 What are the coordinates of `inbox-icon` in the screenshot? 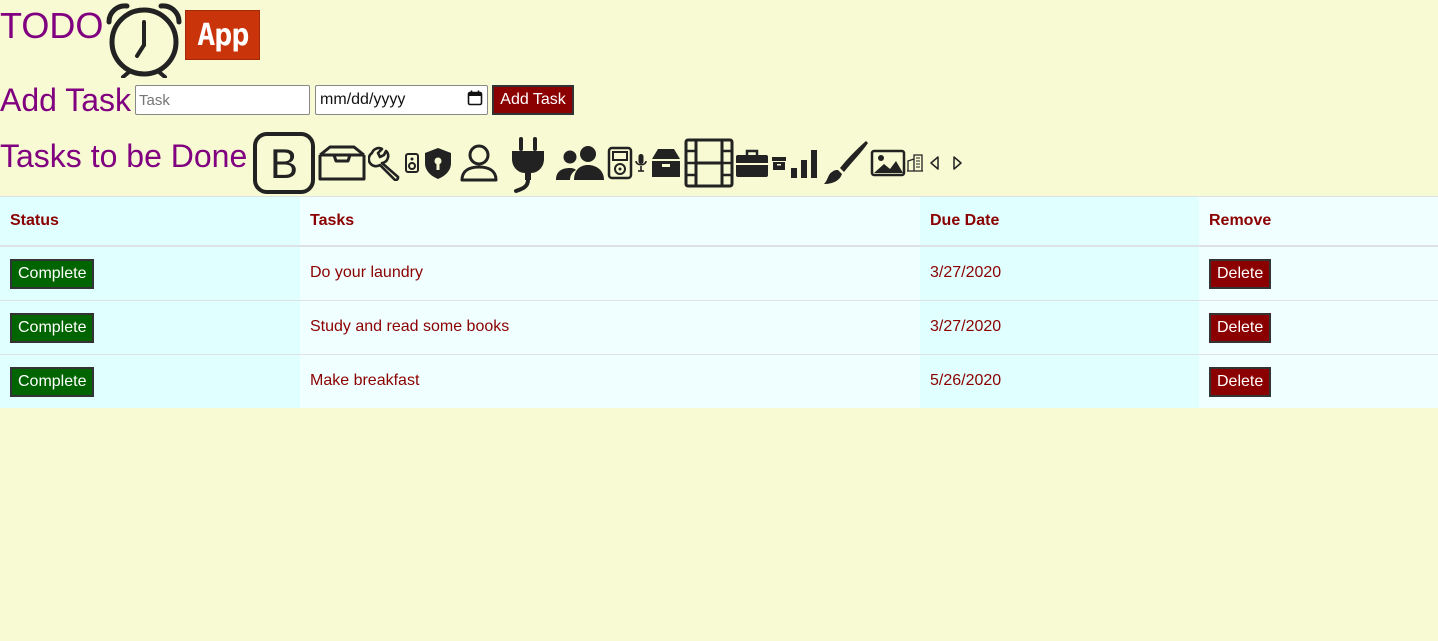 It's located at (342, 163).